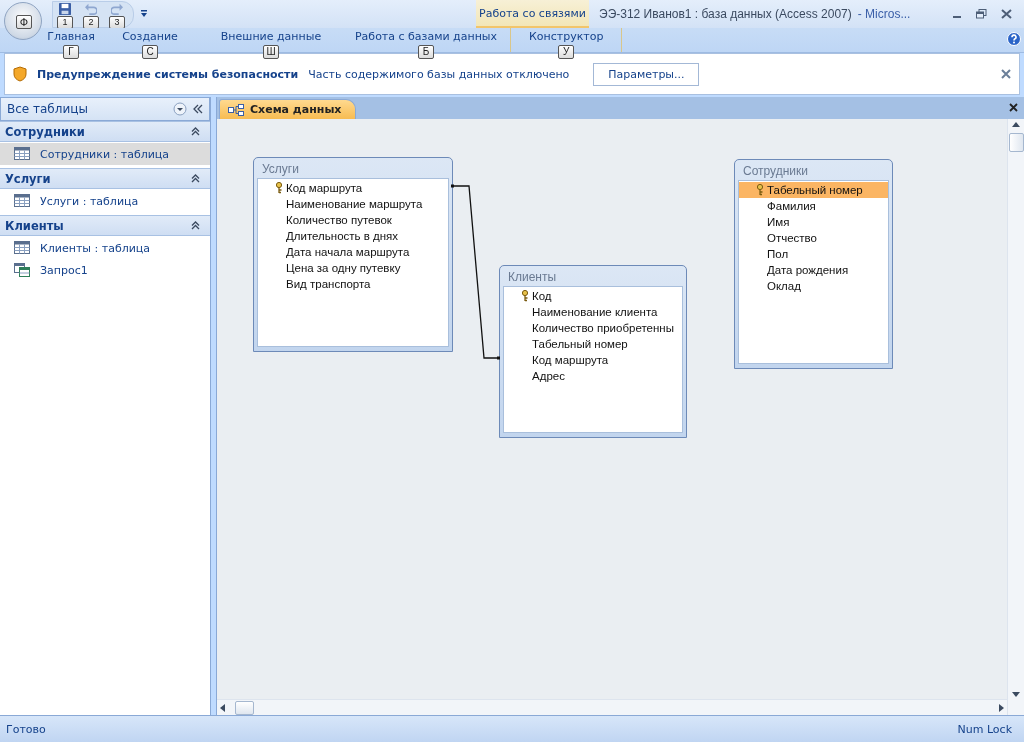  What do you see at coordinates (105, 131) in the screenshot?
I see `group-header: Сотрудники` at bounding box center [105, 131].